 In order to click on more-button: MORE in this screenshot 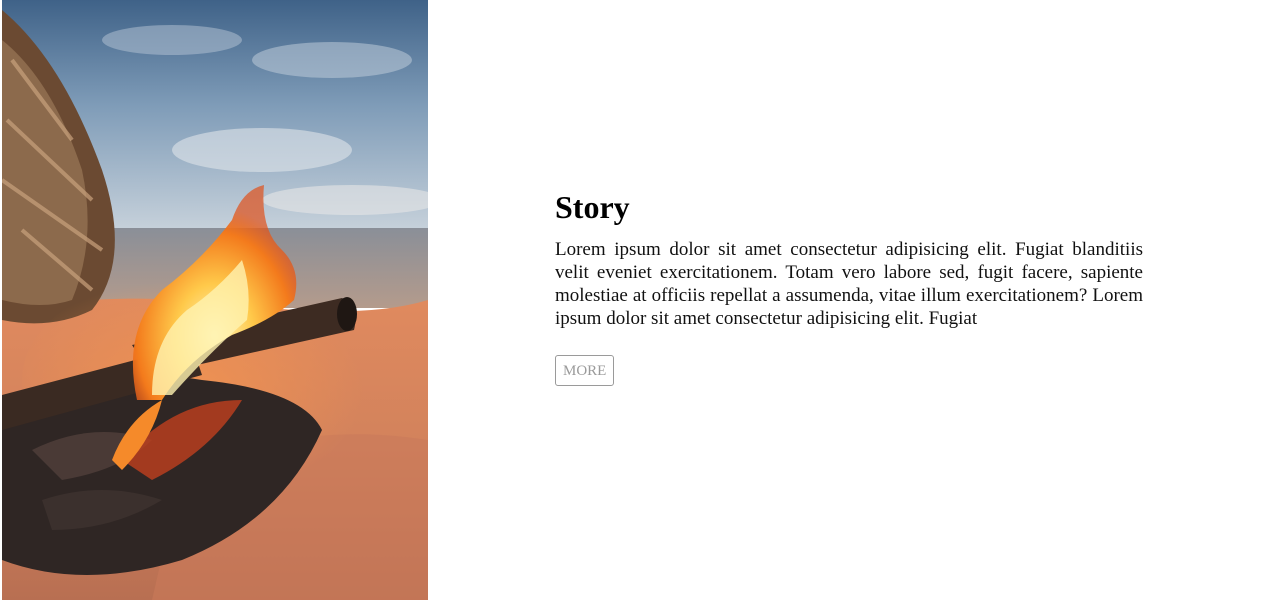, I will do `click(585, 370)`.